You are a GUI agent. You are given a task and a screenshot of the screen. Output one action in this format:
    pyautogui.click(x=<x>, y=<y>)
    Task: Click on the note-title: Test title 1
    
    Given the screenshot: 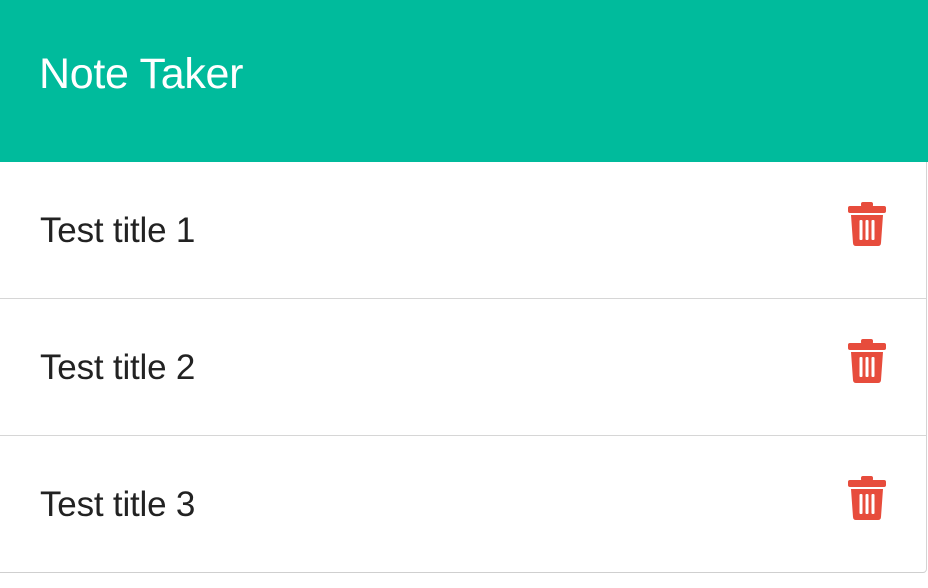 What is the action you would take?
    pyautogui.click(x=117, y=231)
    